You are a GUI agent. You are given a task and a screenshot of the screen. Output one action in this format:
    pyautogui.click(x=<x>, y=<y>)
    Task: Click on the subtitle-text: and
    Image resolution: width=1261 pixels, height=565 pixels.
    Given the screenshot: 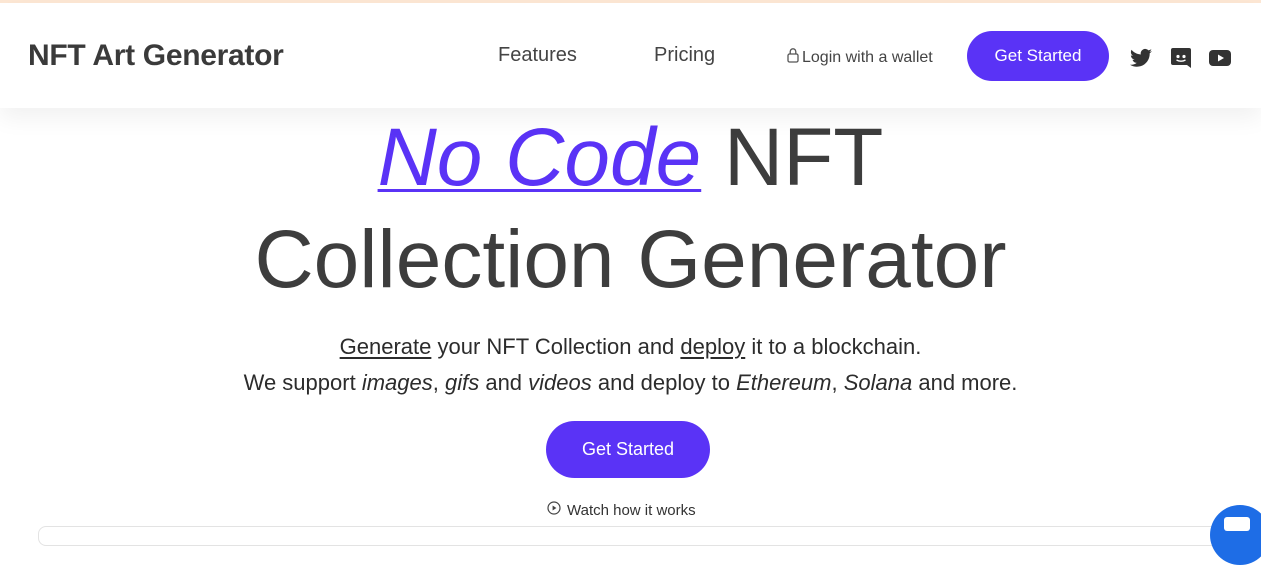 What is the action you would take?
    pyautogui.click(x=504, y=382)
    